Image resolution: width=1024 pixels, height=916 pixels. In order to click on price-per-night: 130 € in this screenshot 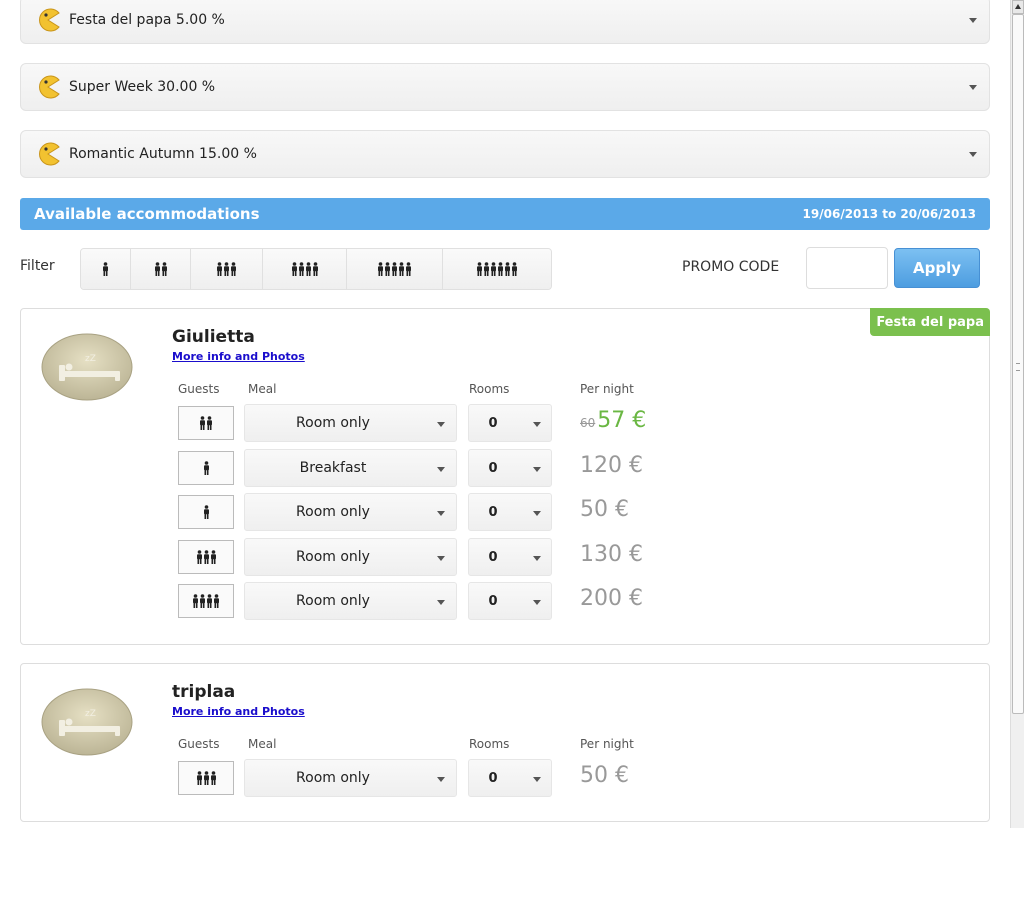, I will do `click(611, 554)`.